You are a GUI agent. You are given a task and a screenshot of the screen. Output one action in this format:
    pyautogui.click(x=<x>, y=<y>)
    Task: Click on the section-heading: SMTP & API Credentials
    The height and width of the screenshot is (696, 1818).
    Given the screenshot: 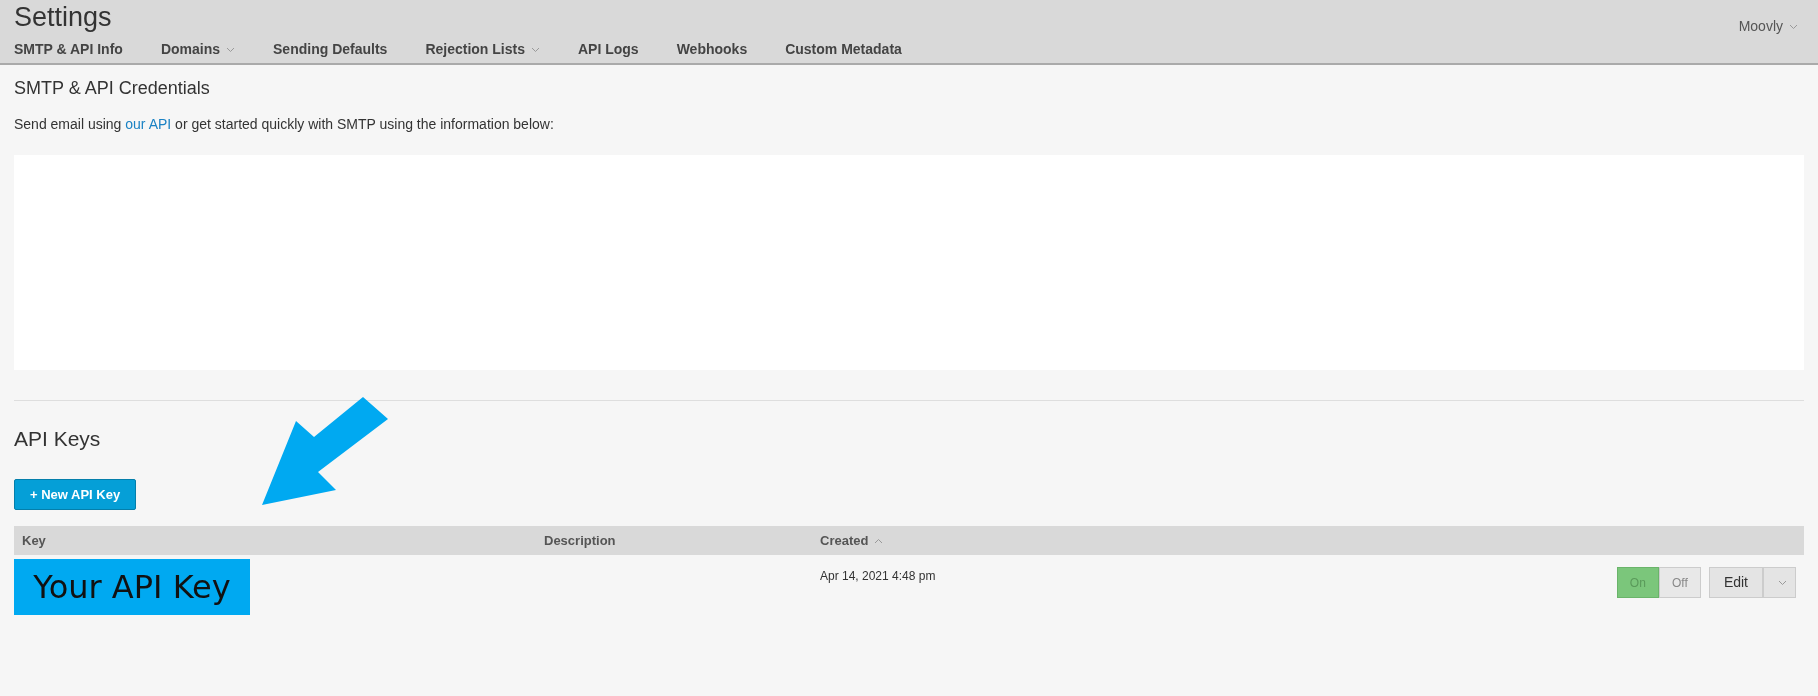 What is the action you would take?
    pyautogui.click(x=112, y=88)
    